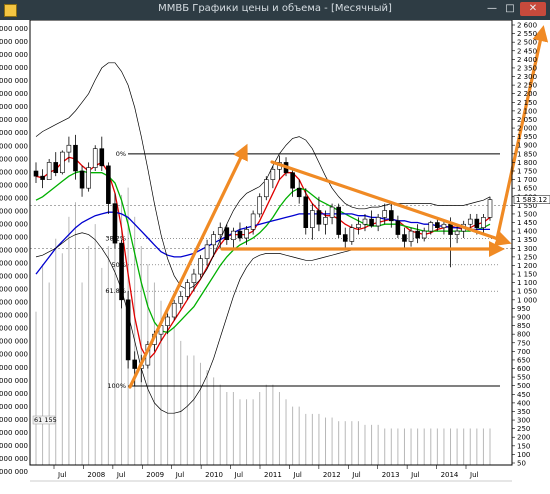 This screenshot has height=494, width=550. I want to click on price-tick-label: 2 500, so click(527, 43).